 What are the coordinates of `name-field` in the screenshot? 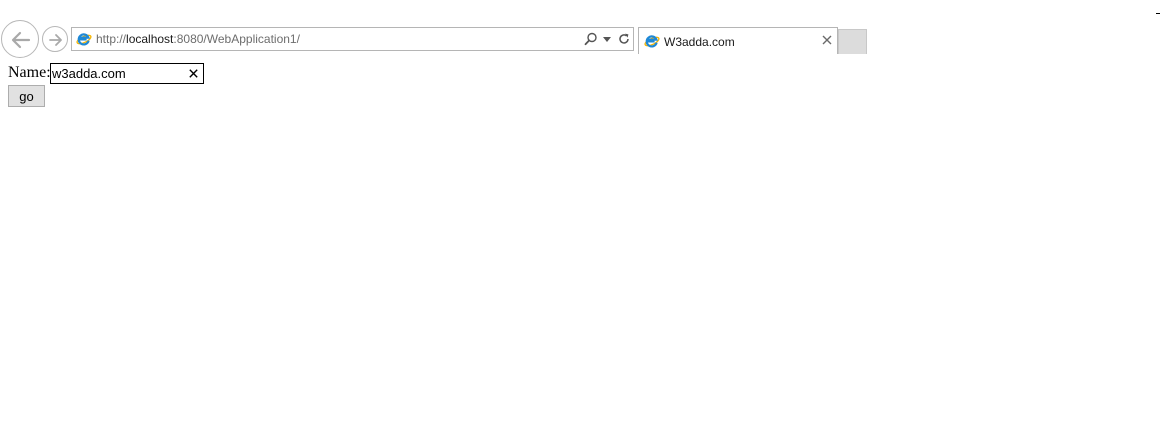 It's located at (127, 73).